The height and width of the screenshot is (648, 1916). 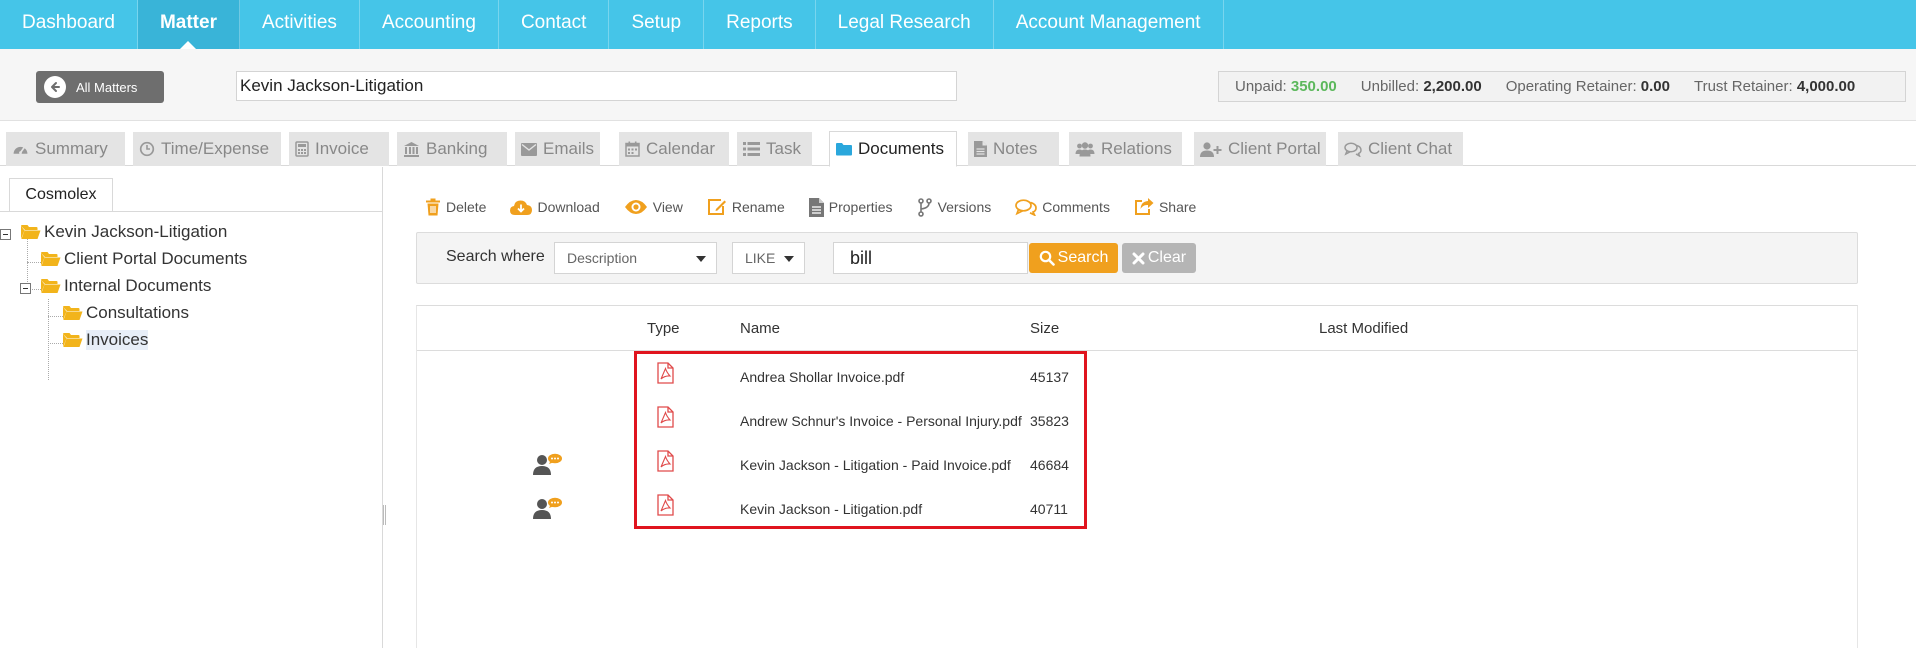 What do you see at coordinates (663, 328) in the screenshot?
I see `column-header-type: Type` at bounding box center [663, 328].